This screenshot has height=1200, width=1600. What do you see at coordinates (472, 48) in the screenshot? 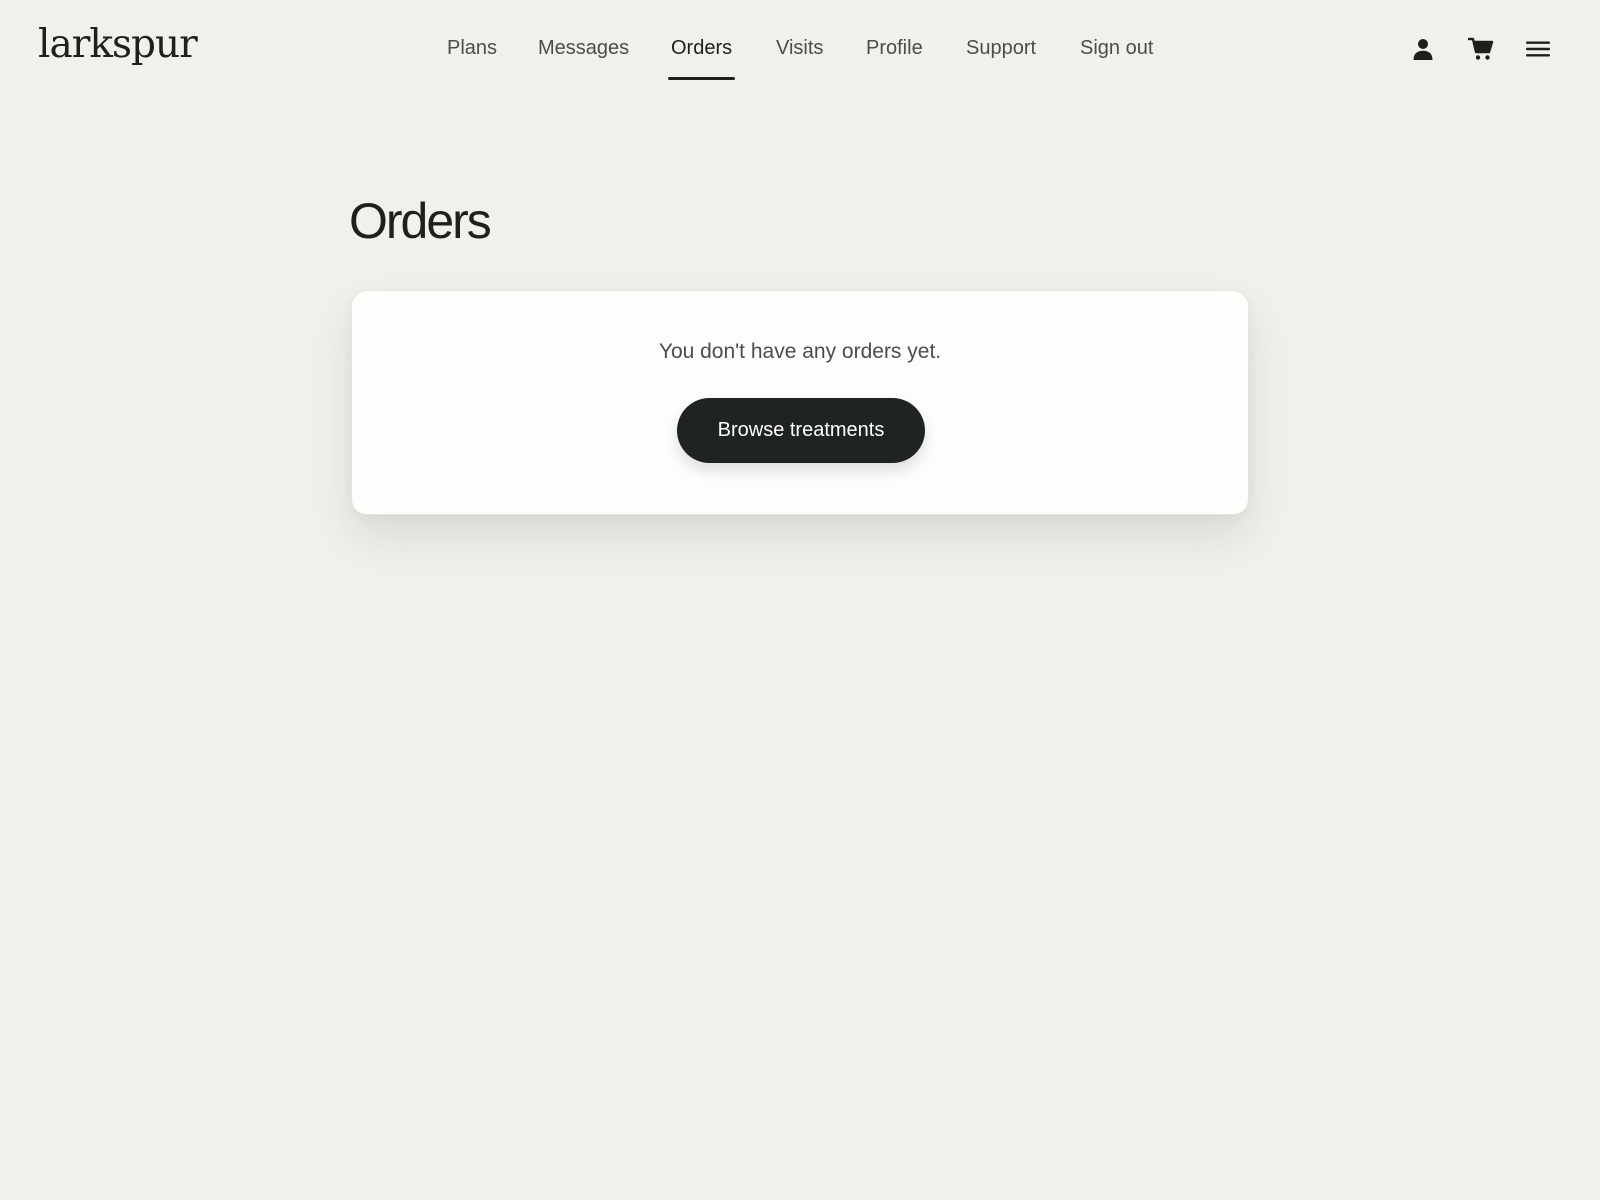
I see `nav-item-plans: Plans` at bounding box center [472, 48].